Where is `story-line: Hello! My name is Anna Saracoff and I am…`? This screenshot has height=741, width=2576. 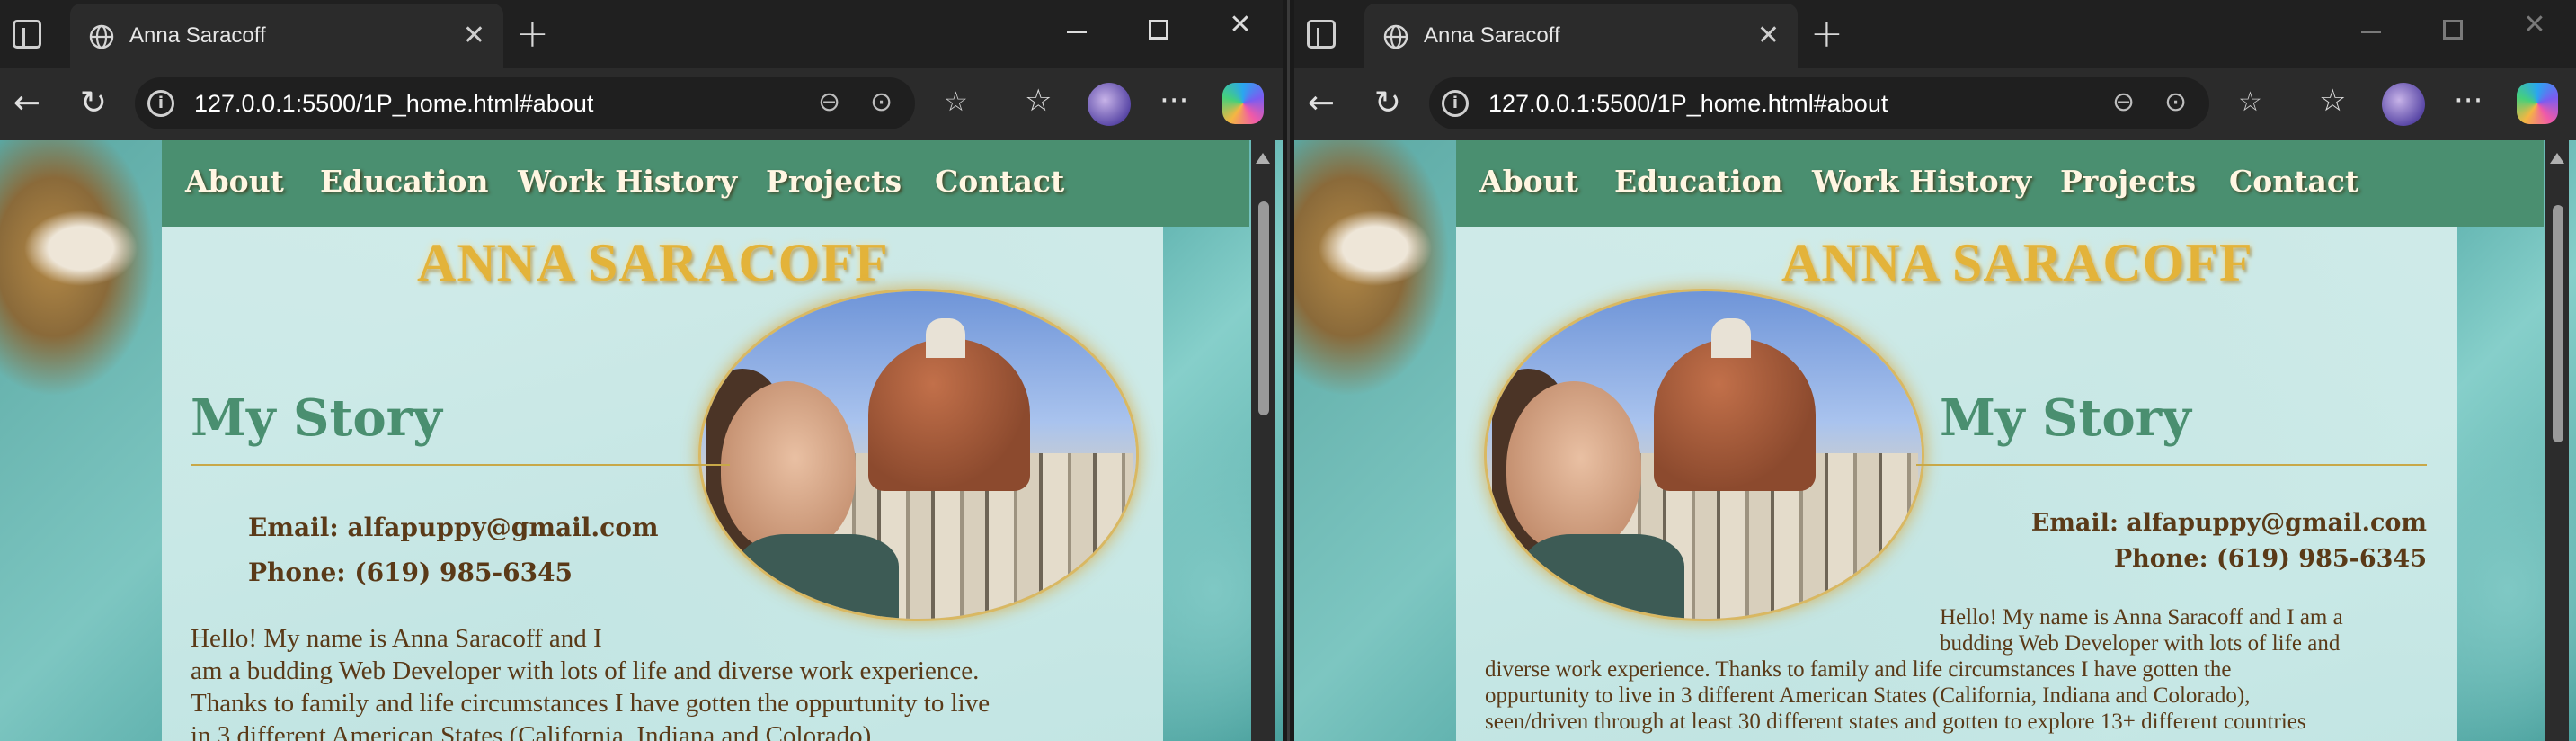 story-line: Hello! My name is Anna Saracoff and I am… is located at coordinates (2141, 617).